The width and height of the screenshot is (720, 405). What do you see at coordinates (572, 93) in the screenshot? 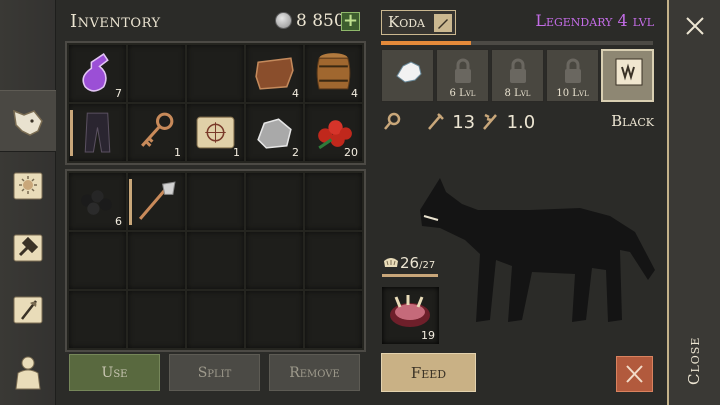
I see `skill-unlock-level: 10 Lvl` at bounding box center [572, 93].